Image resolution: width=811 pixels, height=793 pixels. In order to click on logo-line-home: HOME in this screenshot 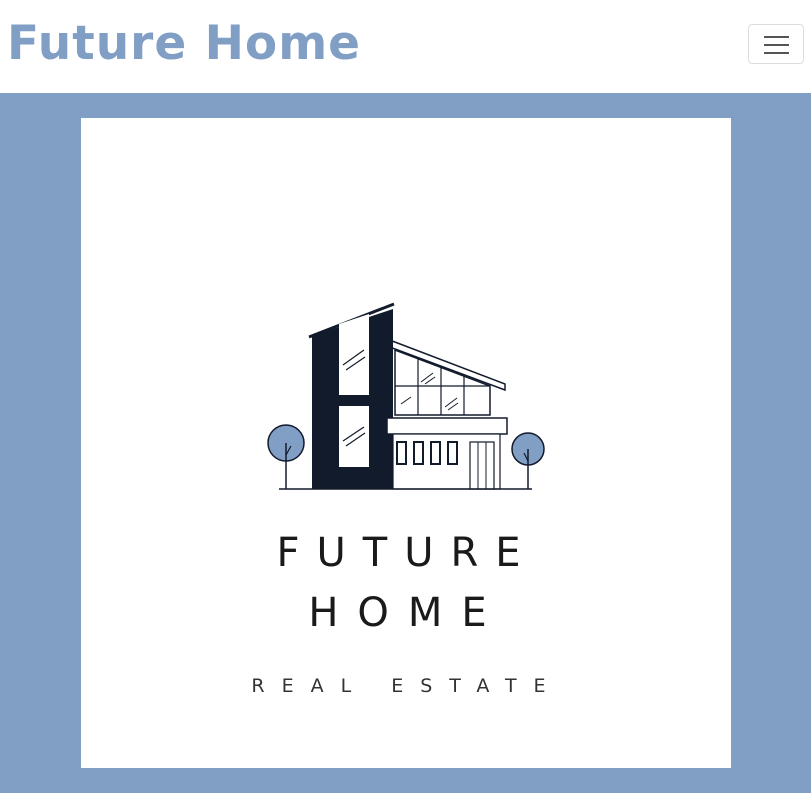, I will do `click(406, 613)`.